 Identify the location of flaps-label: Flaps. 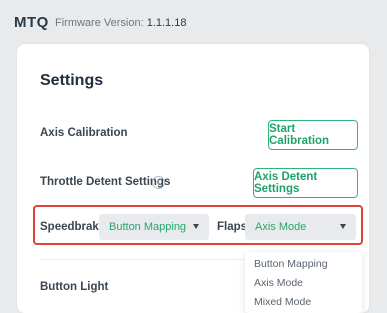
(232, 227).